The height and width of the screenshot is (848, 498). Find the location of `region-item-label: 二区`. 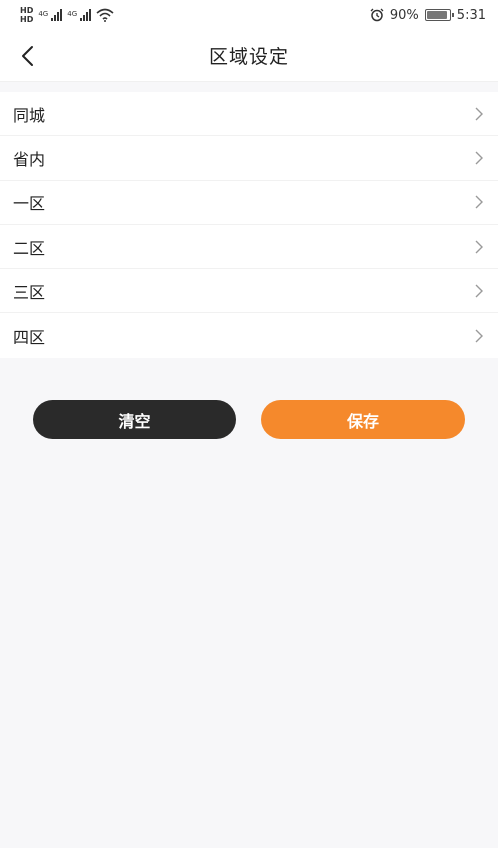

region-item-label: 二区 is located at coordinates (29, 248).